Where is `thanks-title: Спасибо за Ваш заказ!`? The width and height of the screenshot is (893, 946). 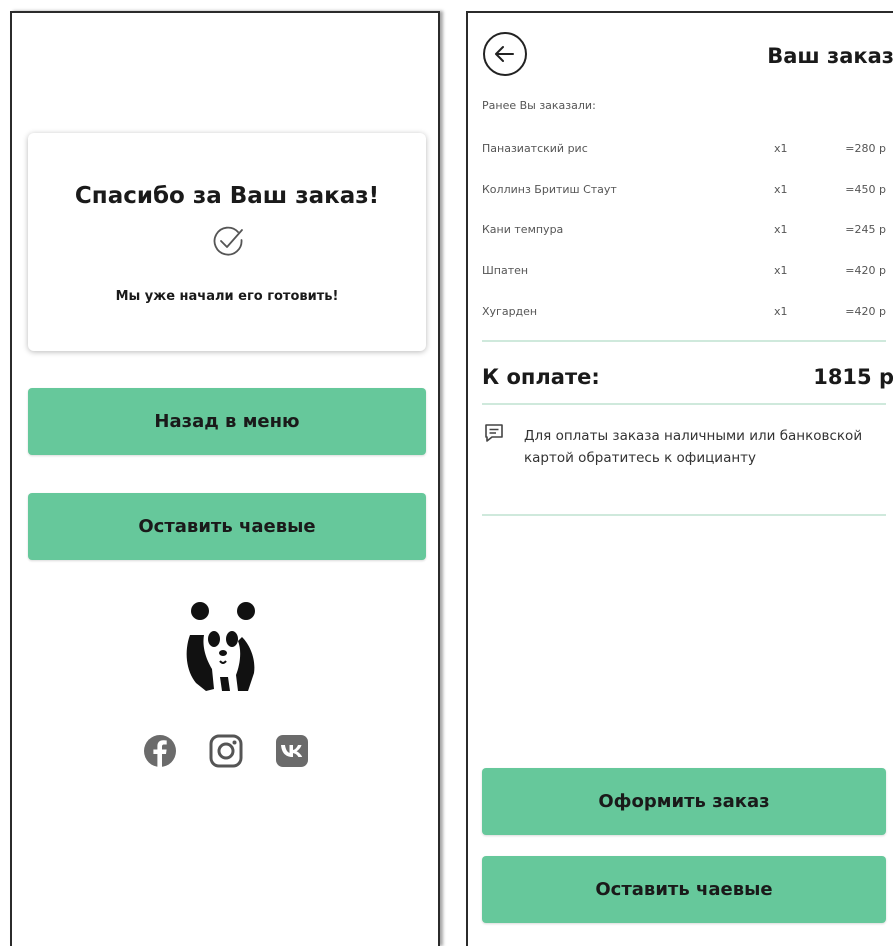
thanks-title: Спасибо за Ваш заказ! is located at coordinates (227, 196).